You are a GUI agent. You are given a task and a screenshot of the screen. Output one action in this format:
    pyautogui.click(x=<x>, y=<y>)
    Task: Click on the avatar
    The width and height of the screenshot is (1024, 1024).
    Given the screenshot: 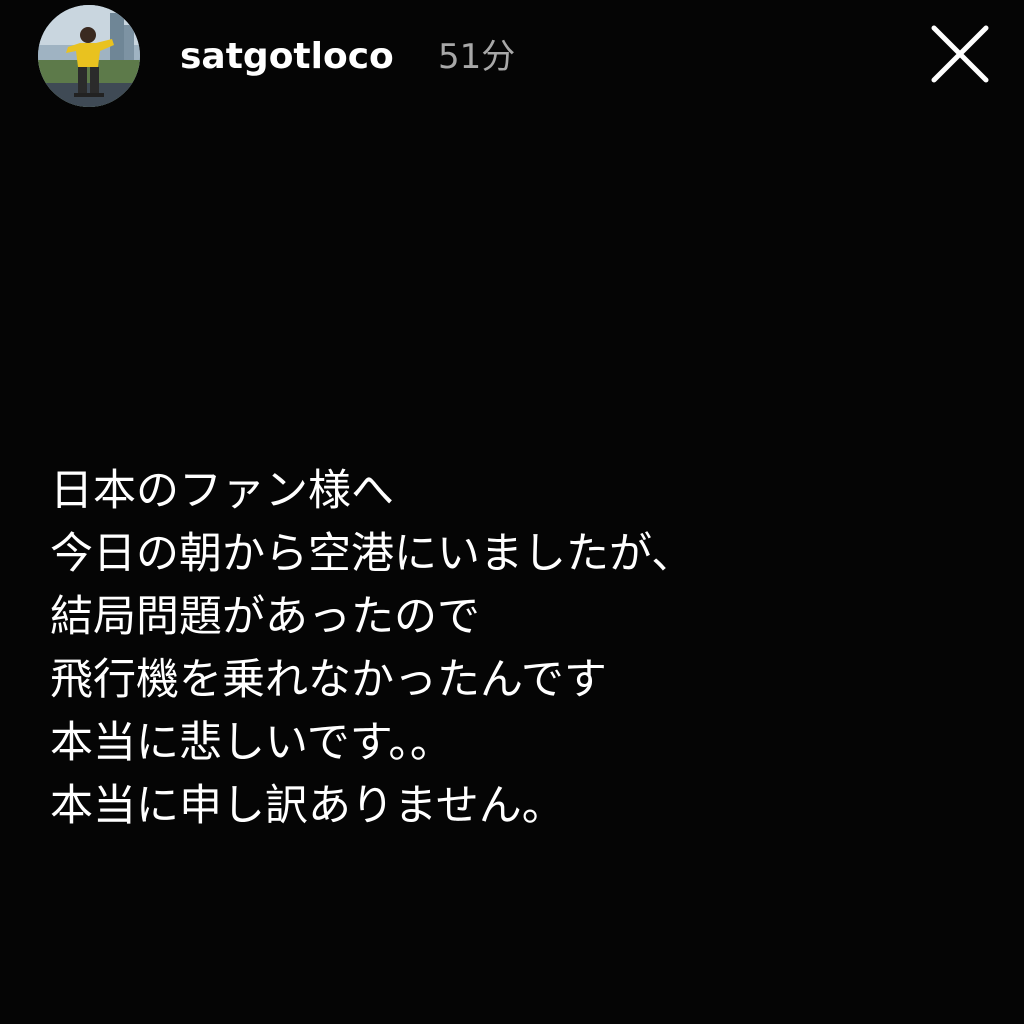 What is the action you would take?
    pyautogui.click(x=89, y=56)
    